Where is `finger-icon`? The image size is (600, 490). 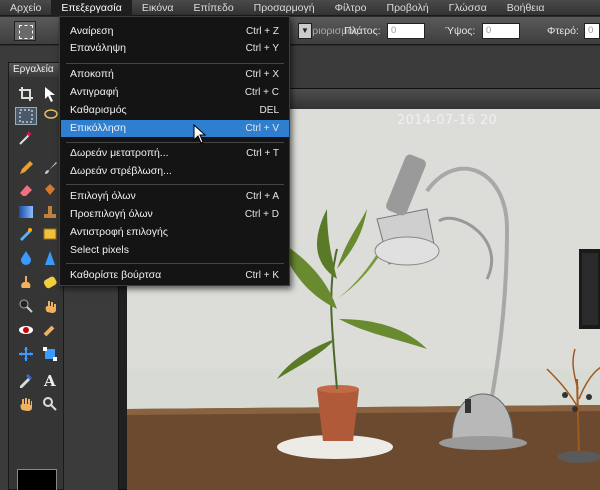 finger-icon is located at coordinates (26, 282).